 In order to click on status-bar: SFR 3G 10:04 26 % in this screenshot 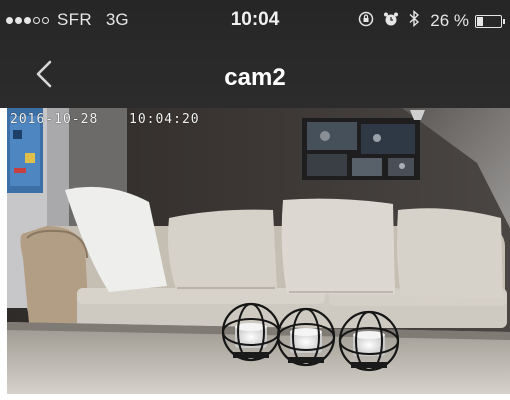, I will do `click(255, 20)`.